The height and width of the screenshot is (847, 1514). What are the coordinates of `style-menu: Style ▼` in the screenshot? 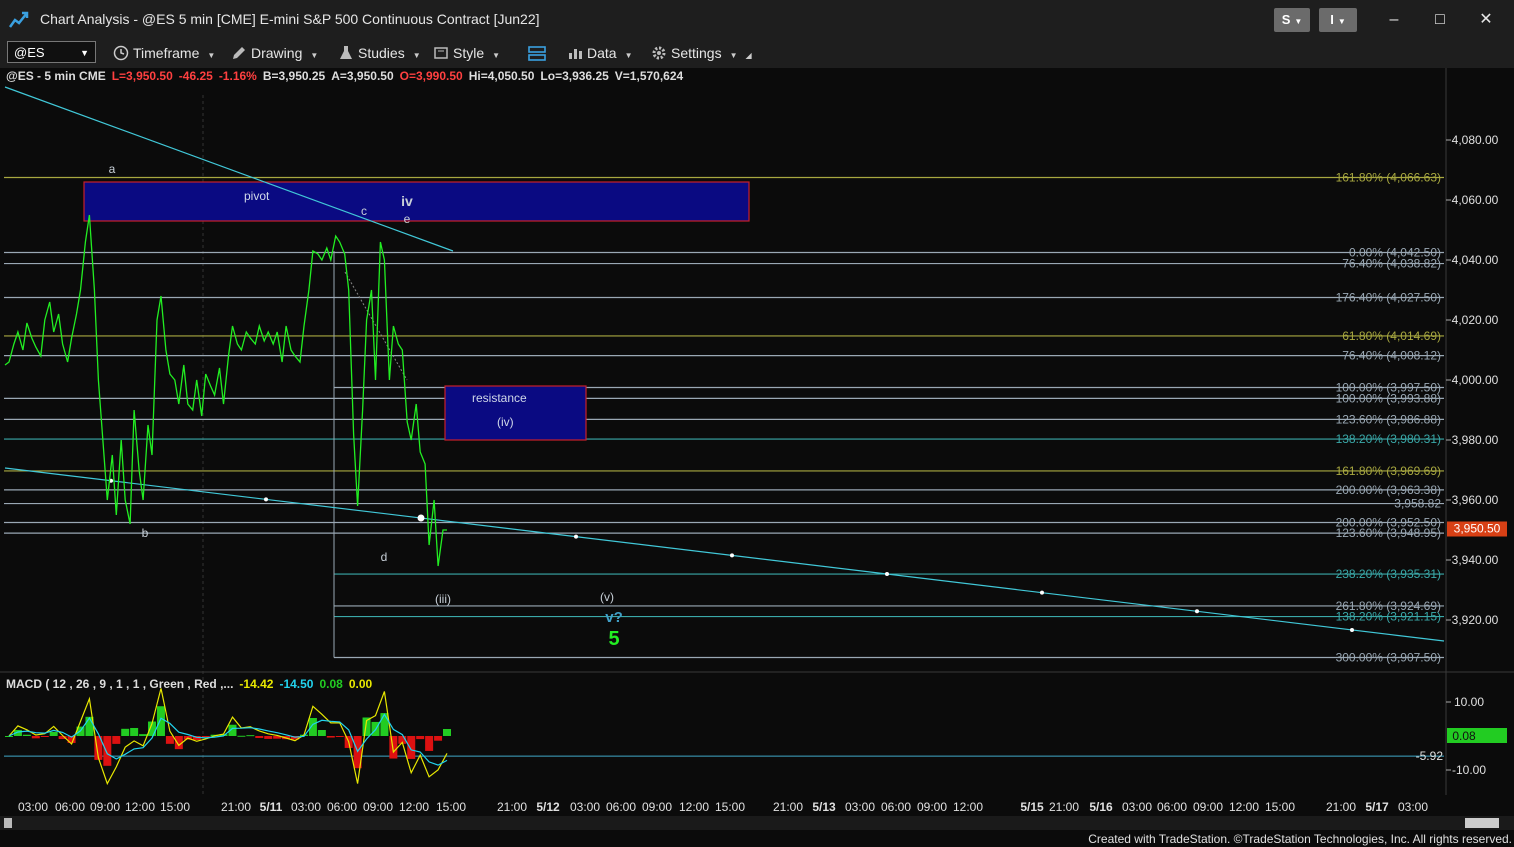 It's located at (466, 53).